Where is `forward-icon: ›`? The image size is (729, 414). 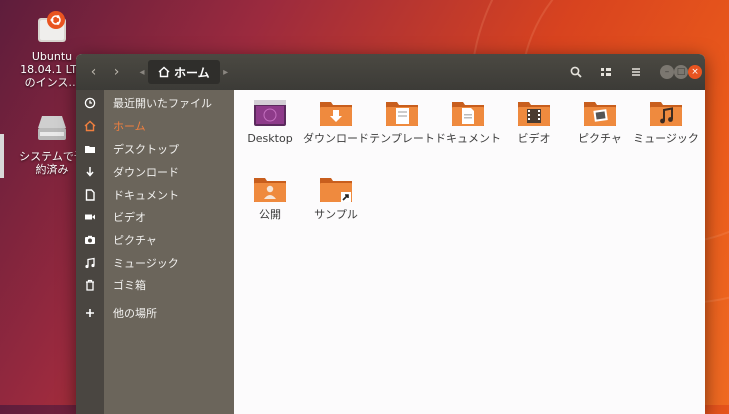
forward-icon: › is located at coordinates (116, 72).